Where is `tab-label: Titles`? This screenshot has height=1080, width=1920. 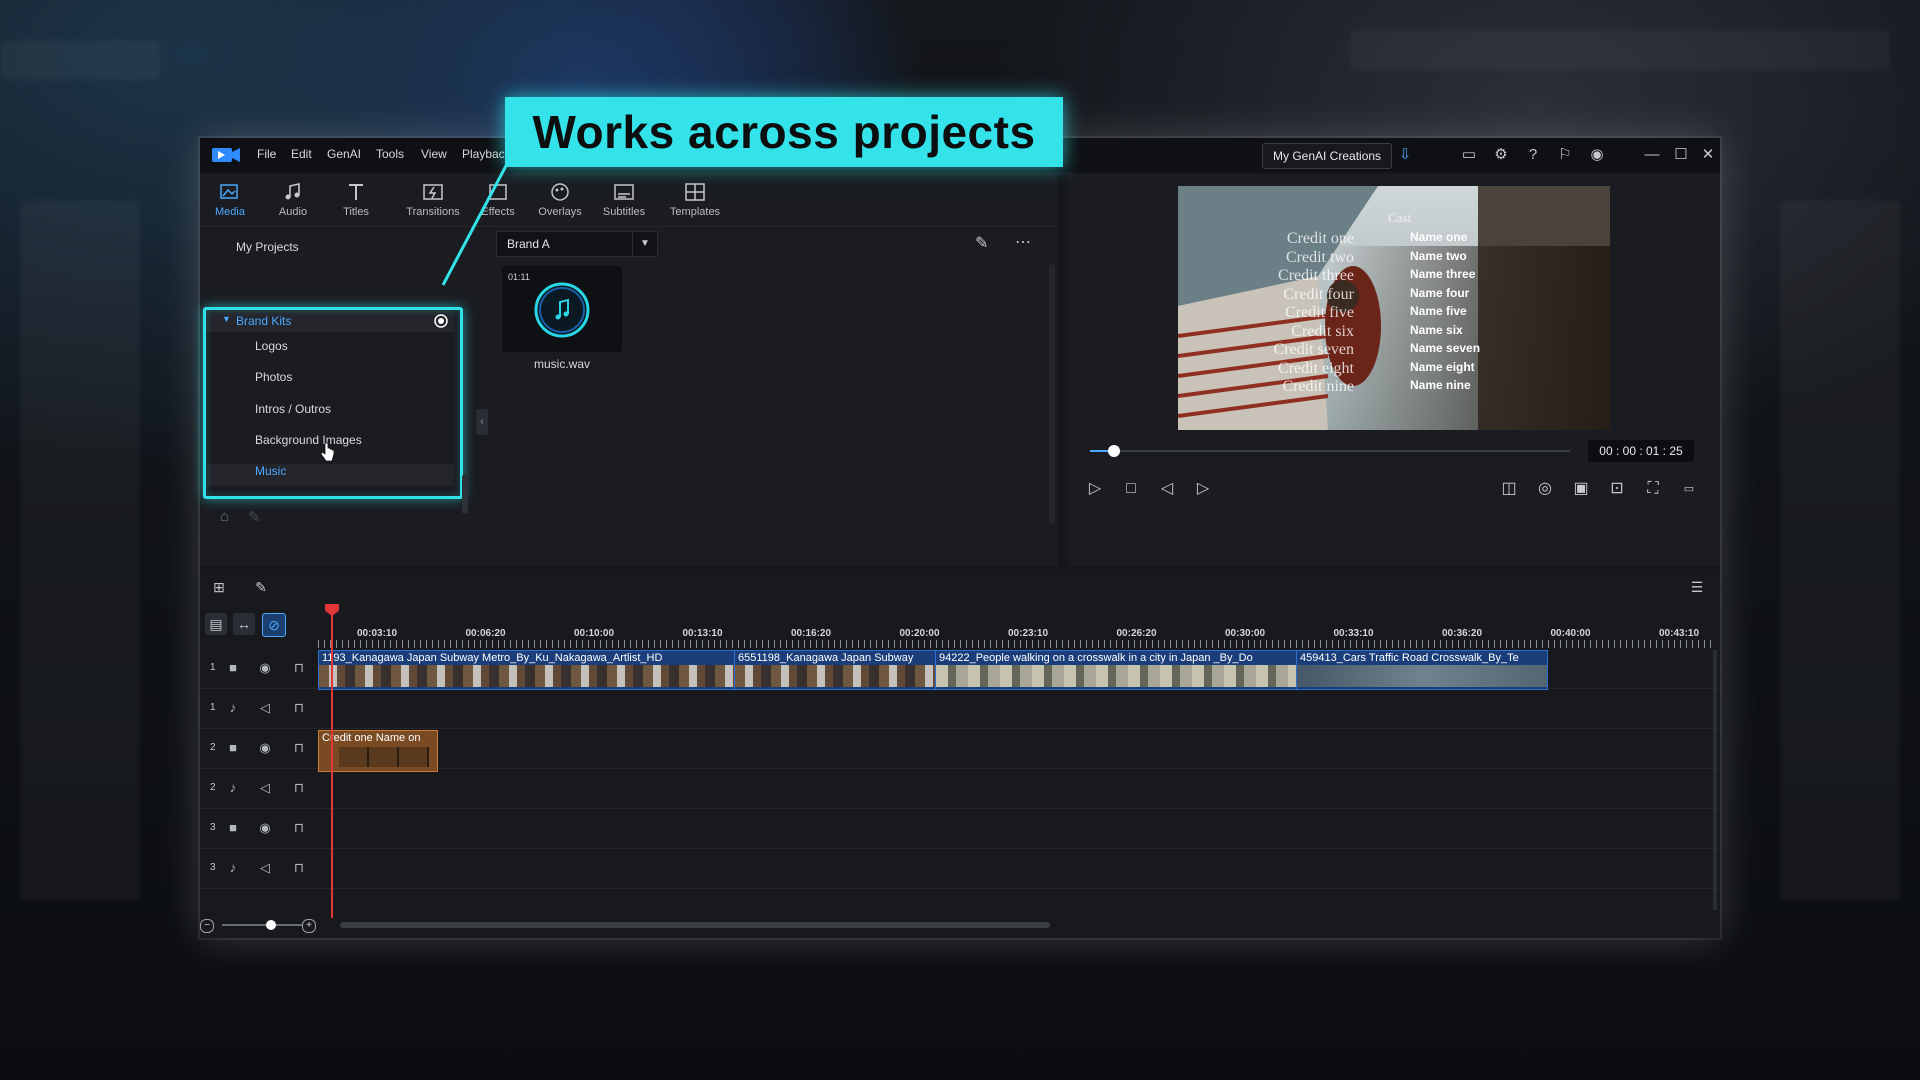
tab-label: Titles is located at coordinates (356, 212).